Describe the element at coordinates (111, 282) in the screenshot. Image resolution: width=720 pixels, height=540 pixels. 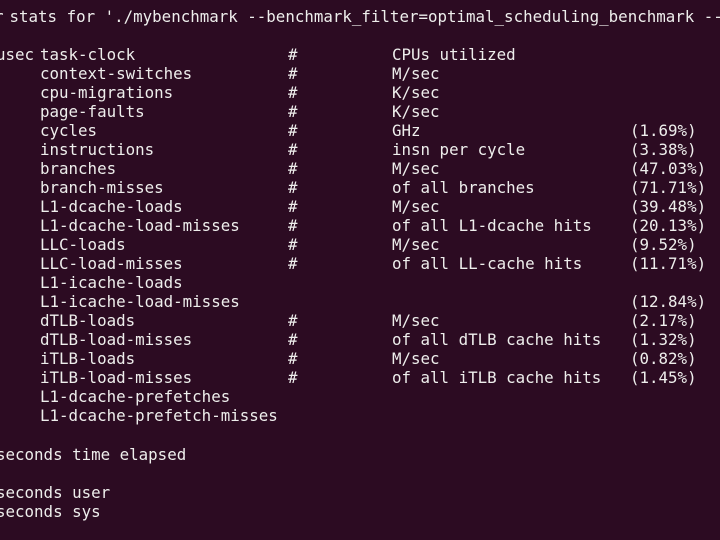
I see `counter-event-name: L1-icache-loads` at that location.